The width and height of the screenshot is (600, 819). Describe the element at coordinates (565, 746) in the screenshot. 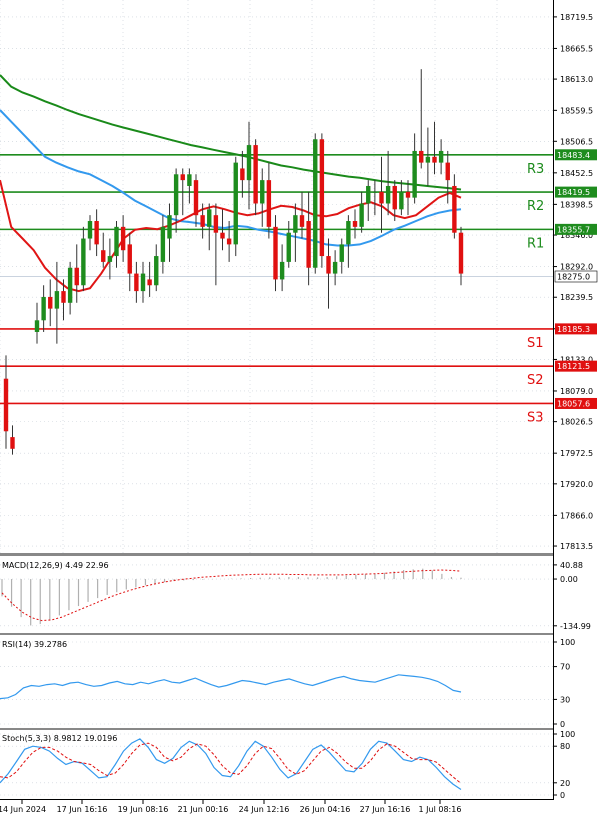

I see `stoch-tick-label: 80` at that location.